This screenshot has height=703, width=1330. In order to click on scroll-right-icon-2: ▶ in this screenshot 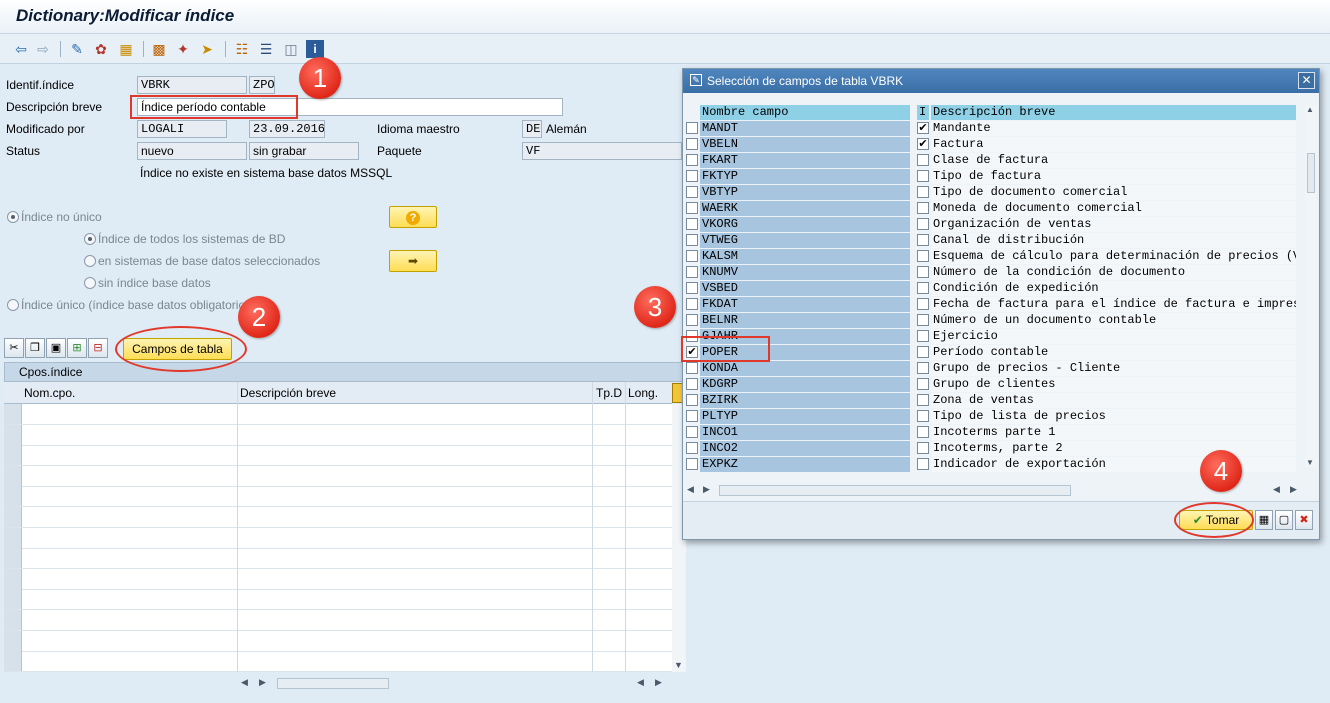, I will do `click(658, 682)`.